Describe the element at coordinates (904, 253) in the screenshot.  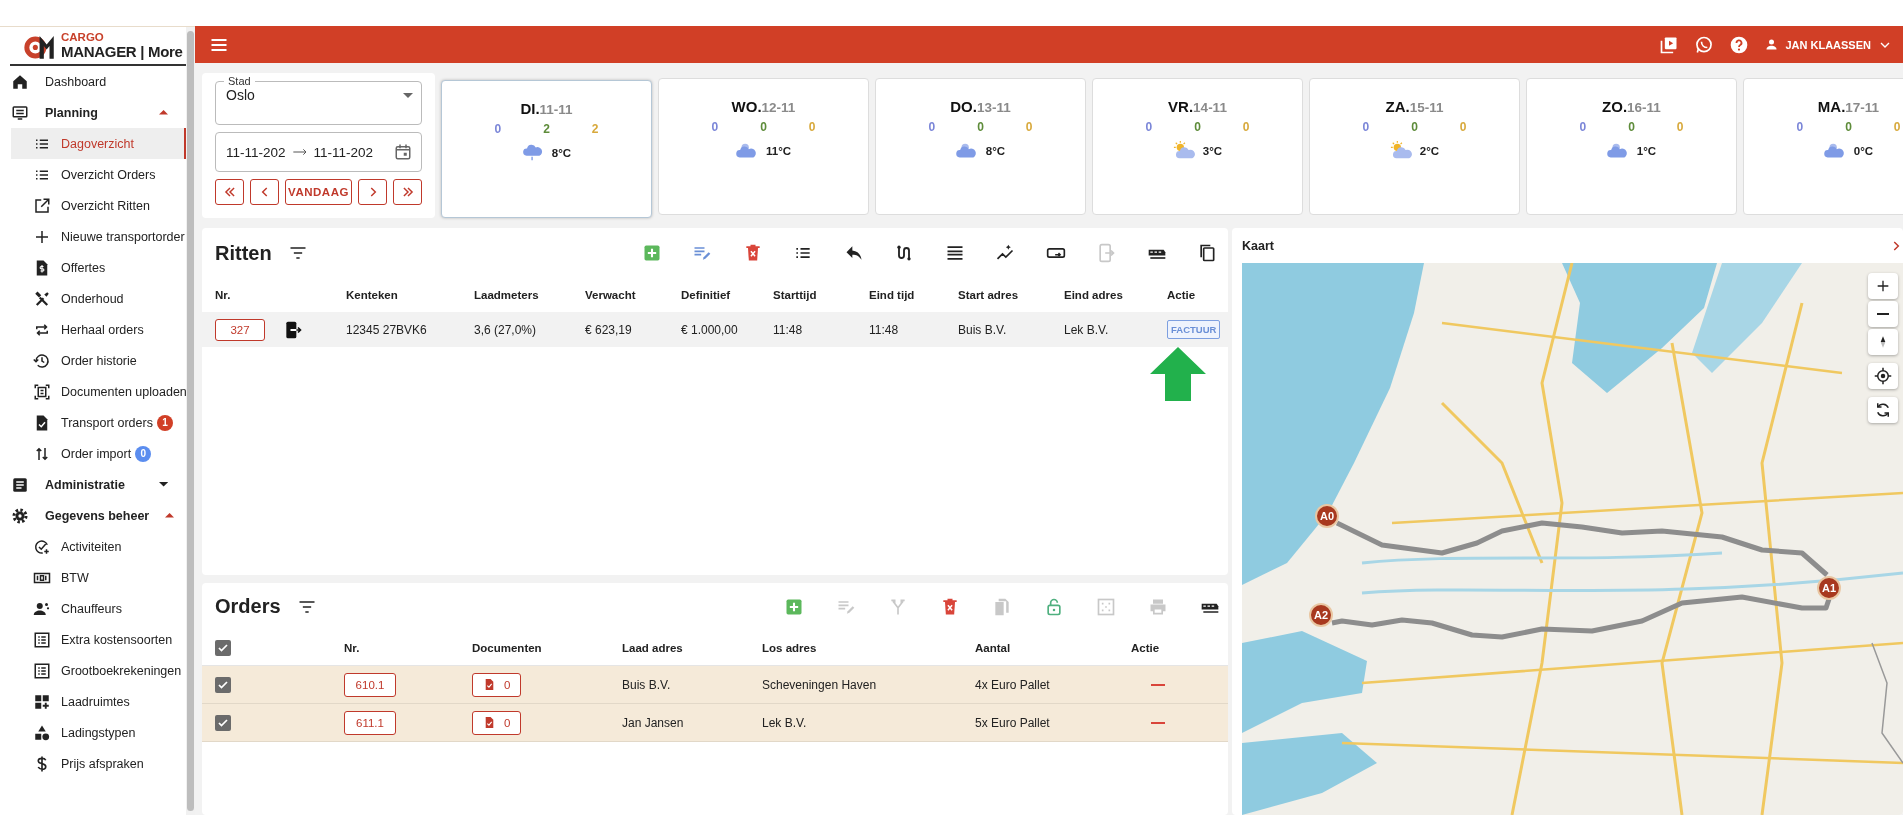
I see `route-icon` at that location.